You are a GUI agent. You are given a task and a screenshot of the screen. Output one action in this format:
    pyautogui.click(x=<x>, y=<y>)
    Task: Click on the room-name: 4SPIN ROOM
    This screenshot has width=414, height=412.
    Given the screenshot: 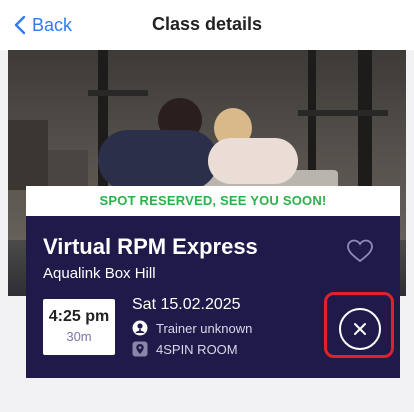 What is the action you would take?
    pyautogui.click(x=197, y=349)
    